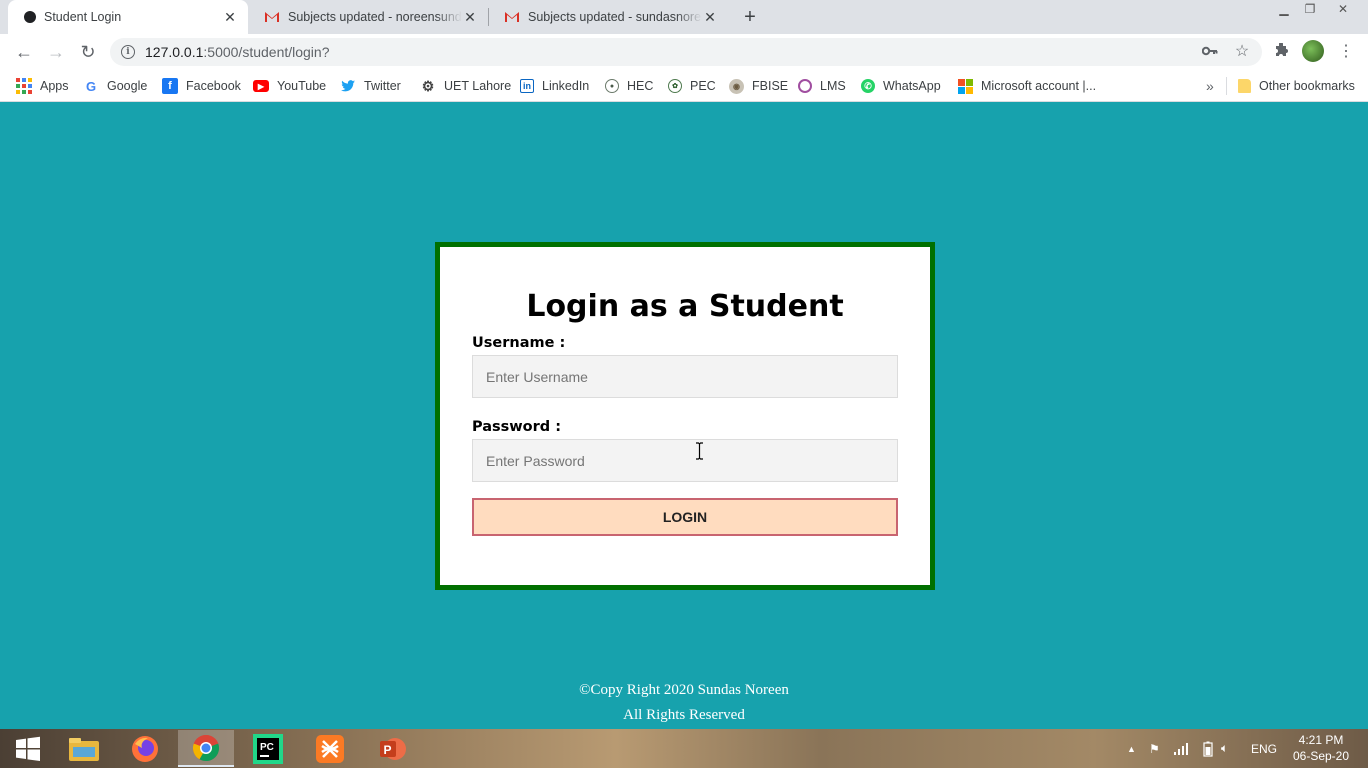  I want to click on bookmark-apps: Apps, so click(42, 86).